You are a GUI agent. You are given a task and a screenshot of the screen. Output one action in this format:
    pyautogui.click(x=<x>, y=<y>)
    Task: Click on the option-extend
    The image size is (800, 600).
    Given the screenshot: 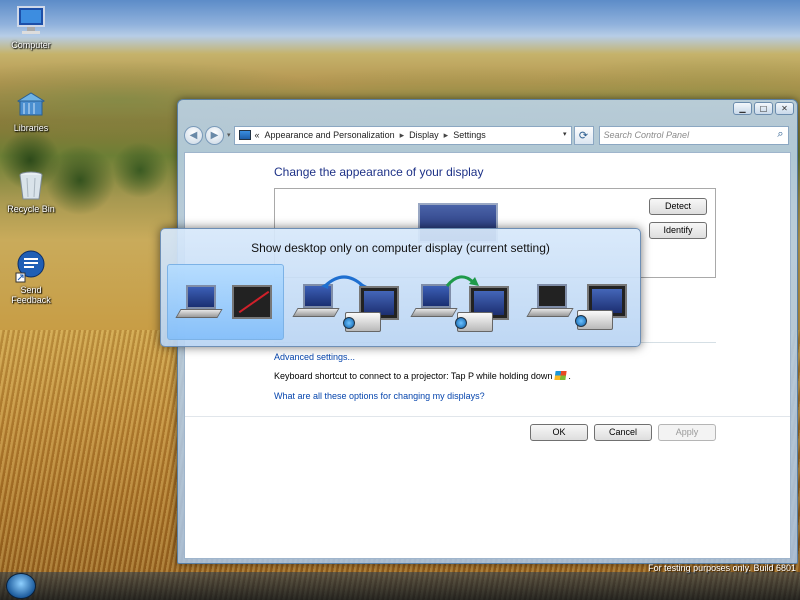 What is the action you would take?
    pyautogui.click(x=465, y=302)
    